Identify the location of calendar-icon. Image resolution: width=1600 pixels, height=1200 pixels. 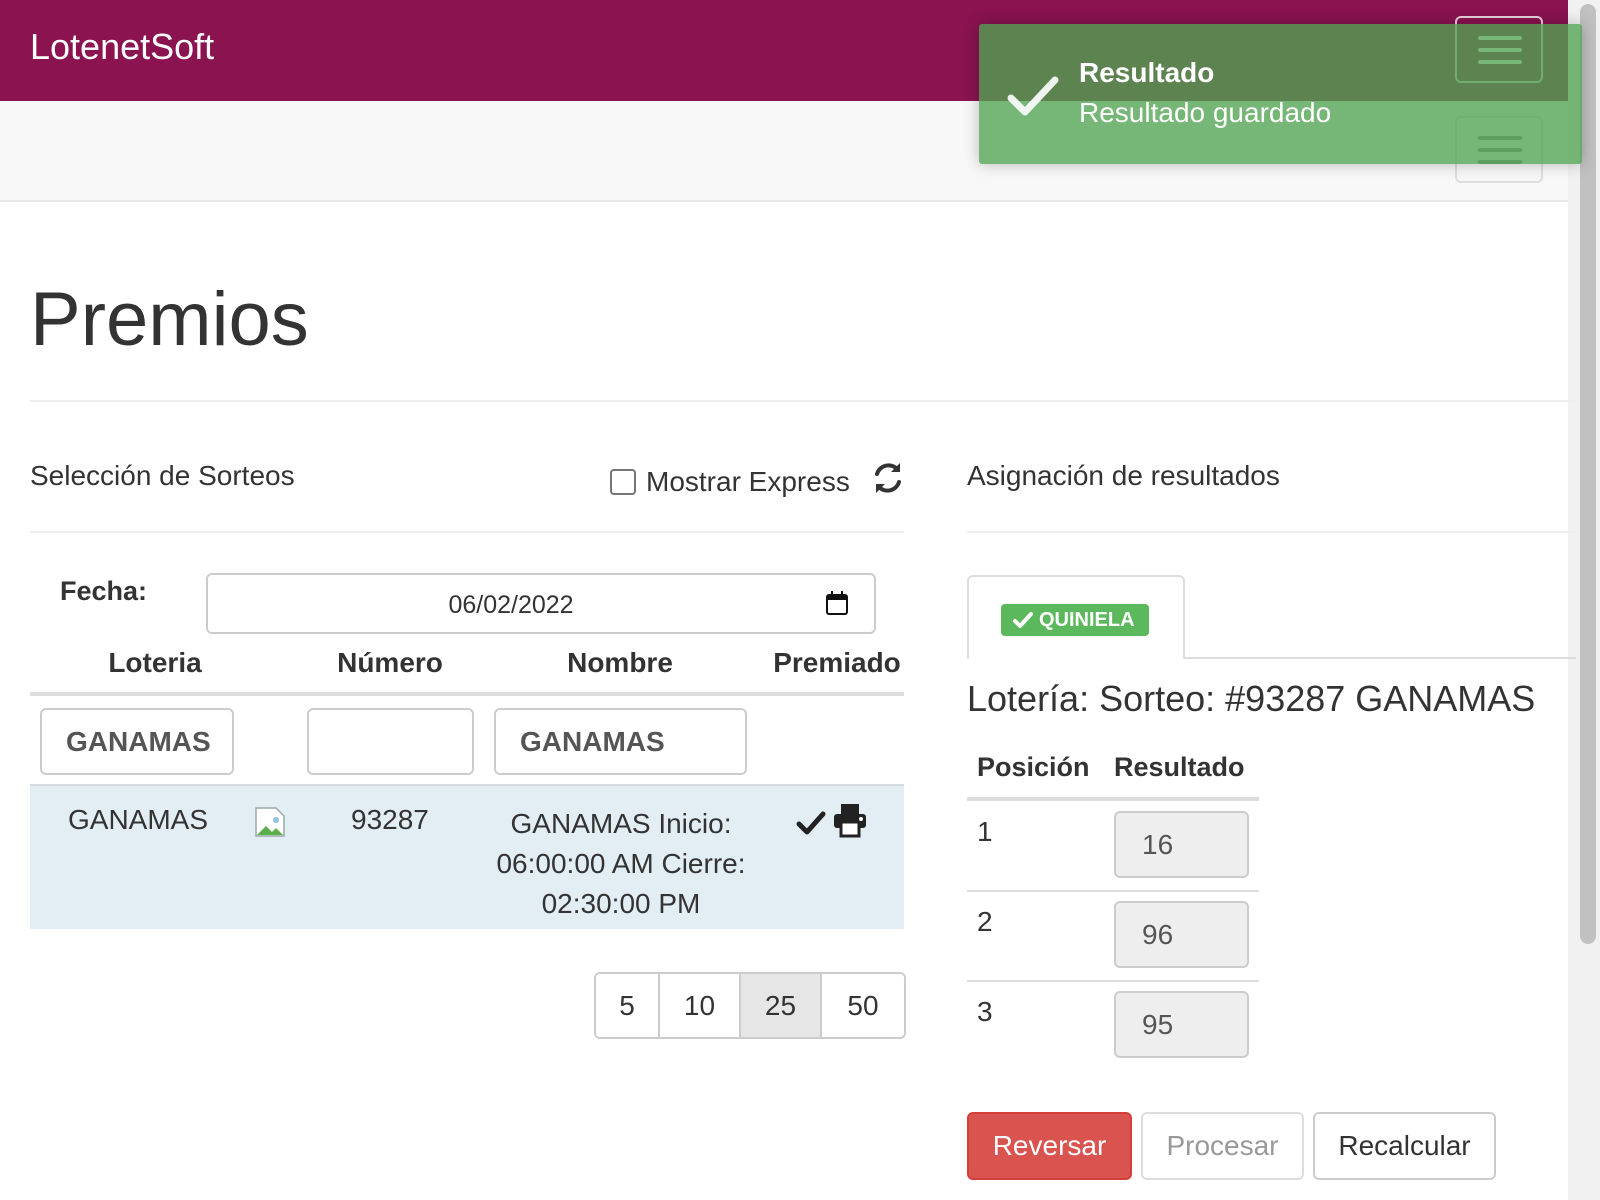
(837, 603).